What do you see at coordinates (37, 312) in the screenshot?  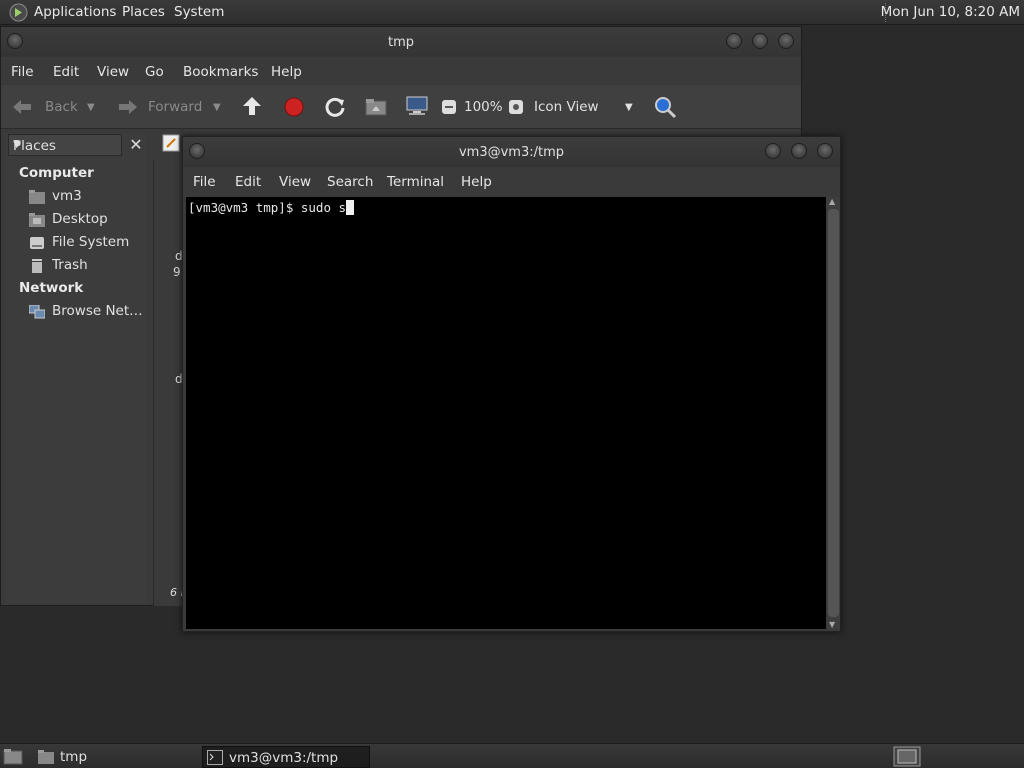 I see `network-icon` at bounding box center [37, 312].